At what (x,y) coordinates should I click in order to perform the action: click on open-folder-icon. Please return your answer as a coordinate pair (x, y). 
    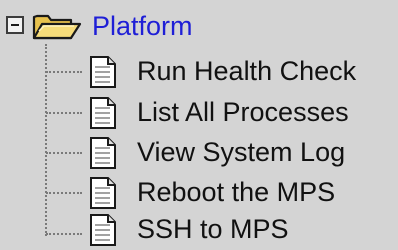
    Looking at the image, I should click on (57, 27).